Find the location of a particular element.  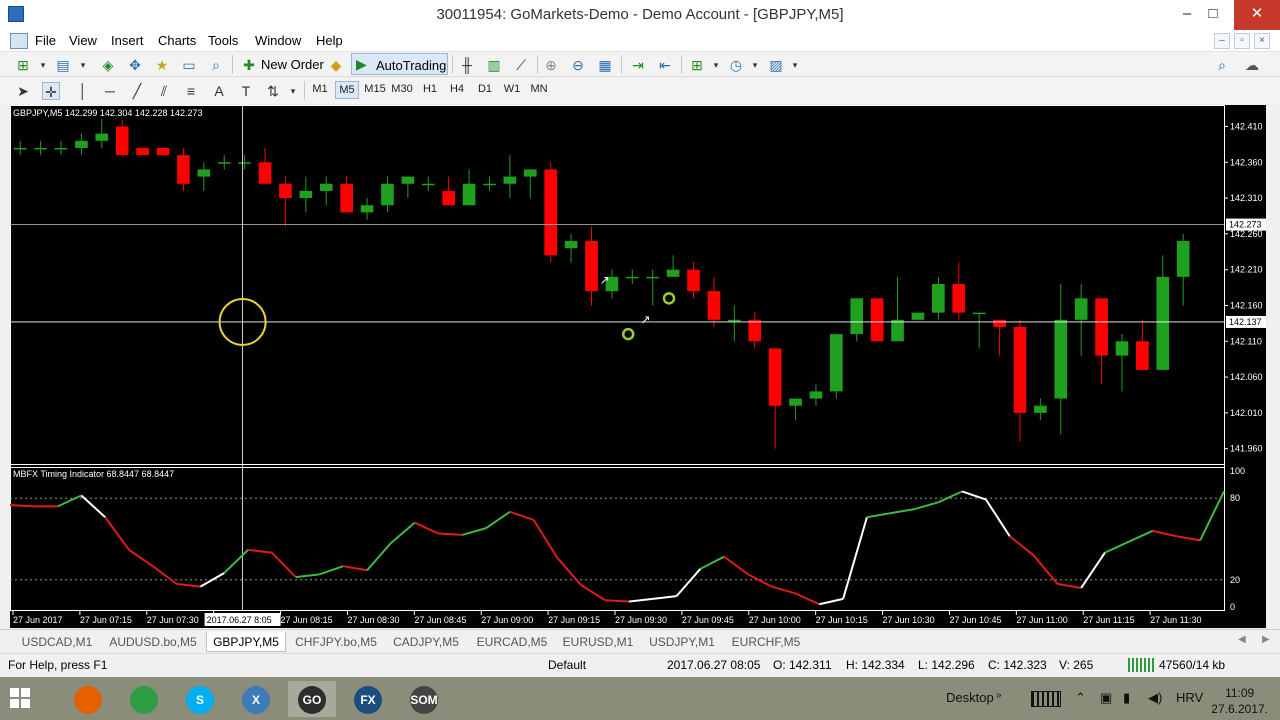

toolbar-separator is located at coordinates (232, 64).